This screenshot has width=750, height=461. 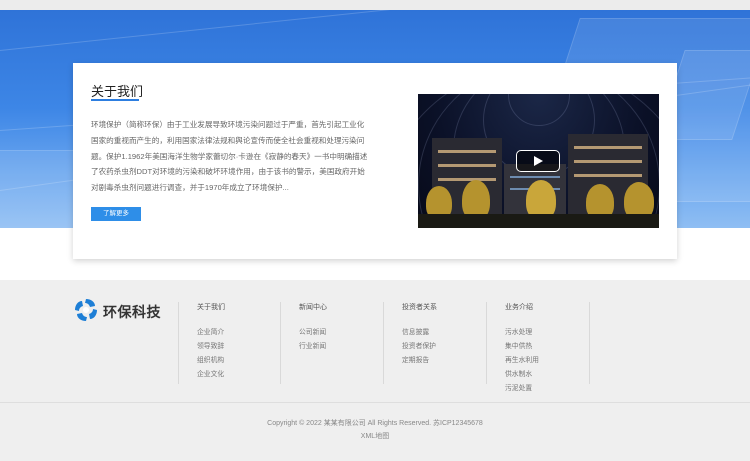 What do you see at coordinates (210, 373) in the screenshot?
I see `footer-link: 企业文化` at bounding box center [210, 373].